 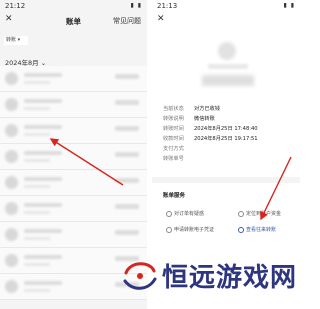 What do you see at coordinates (174, 196) in the screenshot?
I see `services-title: 账单服务` at bounding box center [174, 196].